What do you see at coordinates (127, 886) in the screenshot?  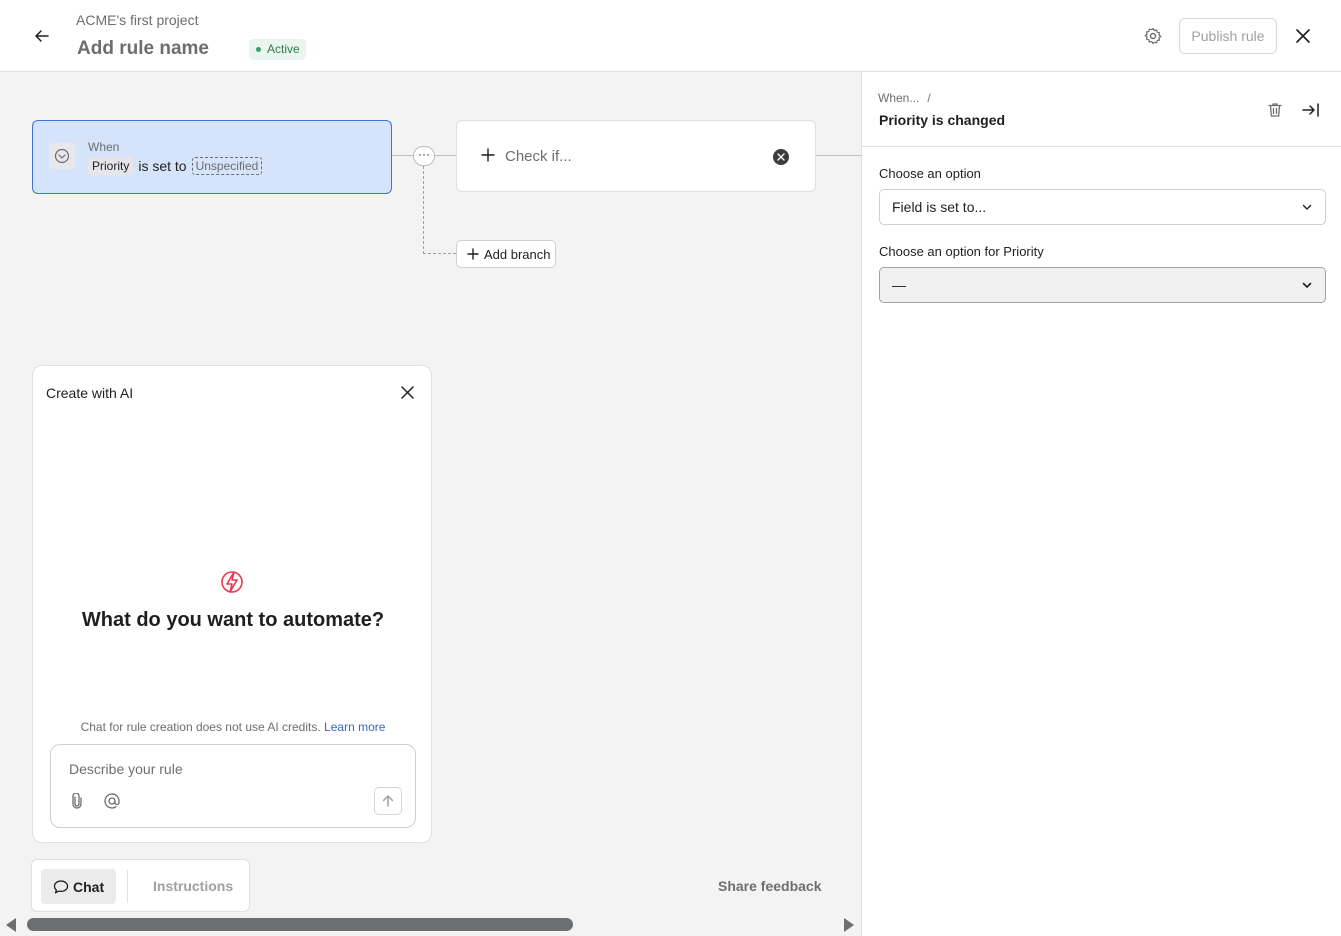 I see `tab-divider` at bounding box center [127, 886].